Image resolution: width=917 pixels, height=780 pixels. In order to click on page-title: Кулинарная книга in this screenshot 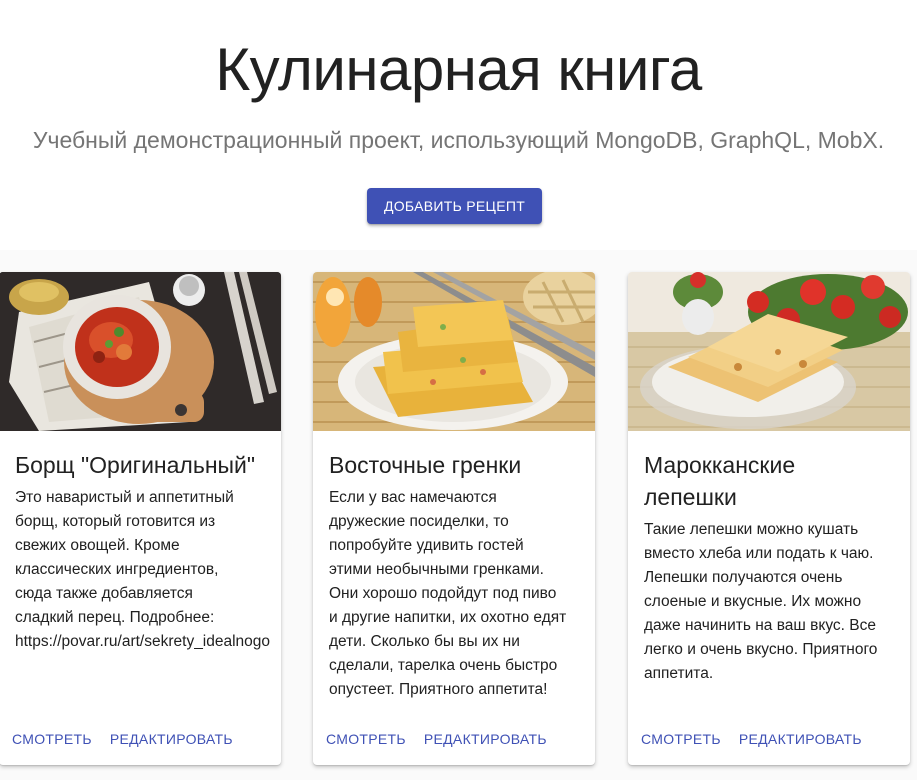, I will do `click(458, 69)`.